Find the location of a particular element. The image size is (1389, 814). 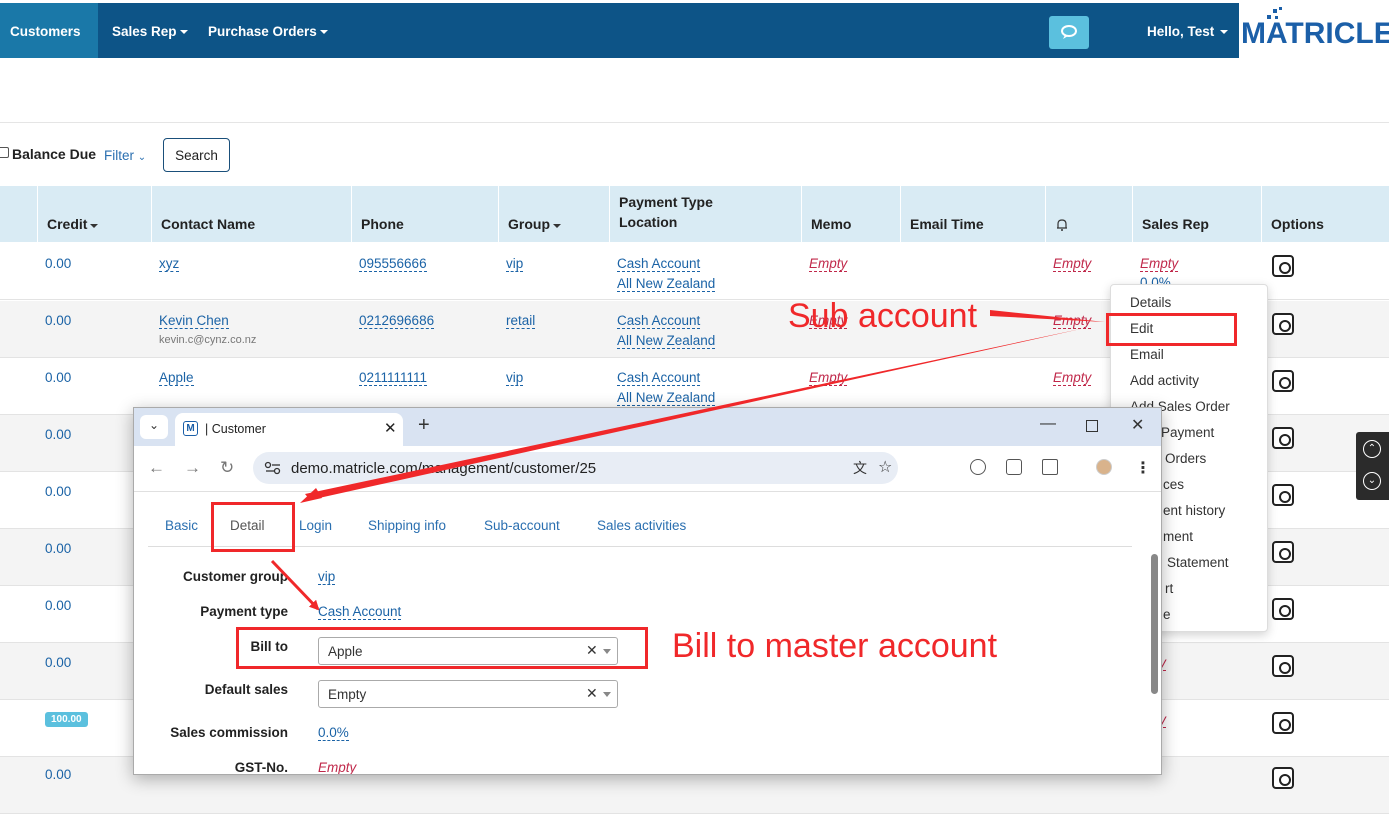

arrow-head-detail is located at coordinates (311, 495).